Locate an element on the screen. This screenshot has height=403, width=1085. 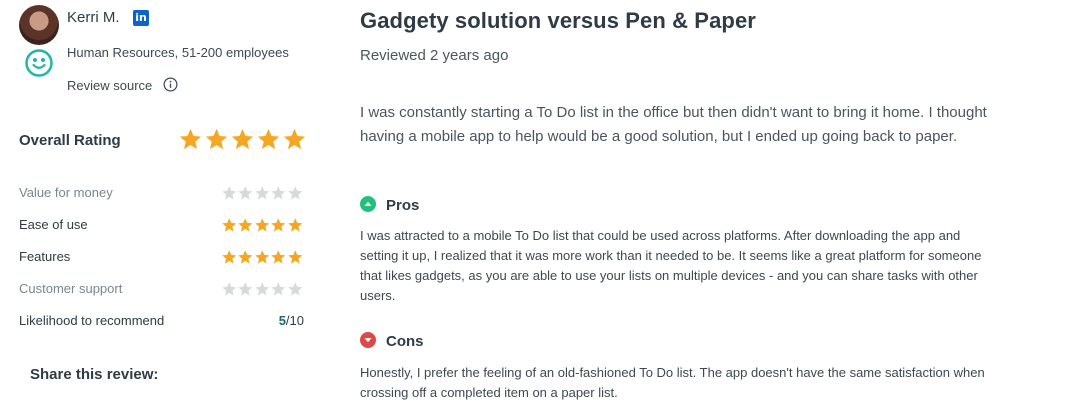
rating-stars-customer-support is located at coordinates (262, 289).